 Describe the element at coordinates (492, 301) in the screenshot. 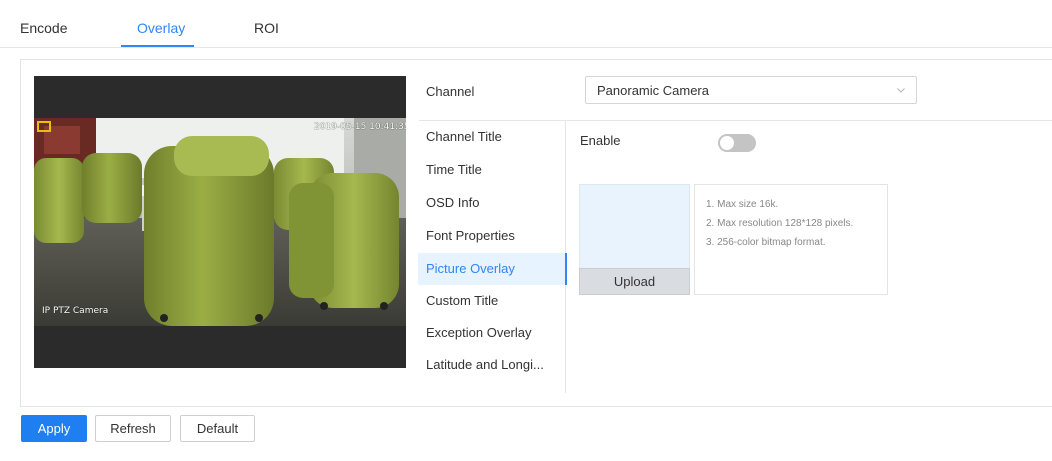

I see `menu-item-custom-title: Custom Title` at that location.